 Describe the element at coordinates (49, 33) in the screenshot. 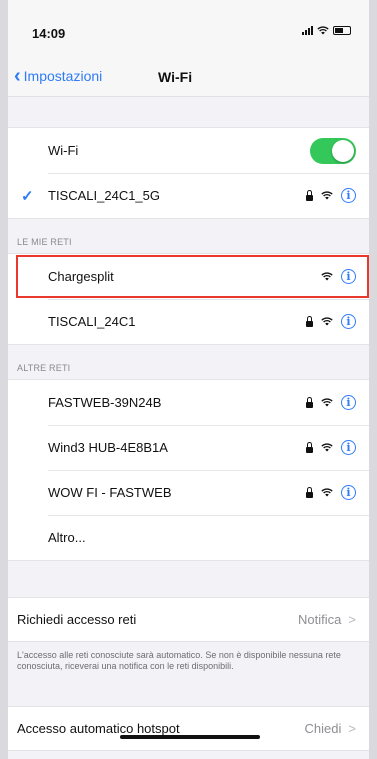

I see `status-time: 14:09` at that location.